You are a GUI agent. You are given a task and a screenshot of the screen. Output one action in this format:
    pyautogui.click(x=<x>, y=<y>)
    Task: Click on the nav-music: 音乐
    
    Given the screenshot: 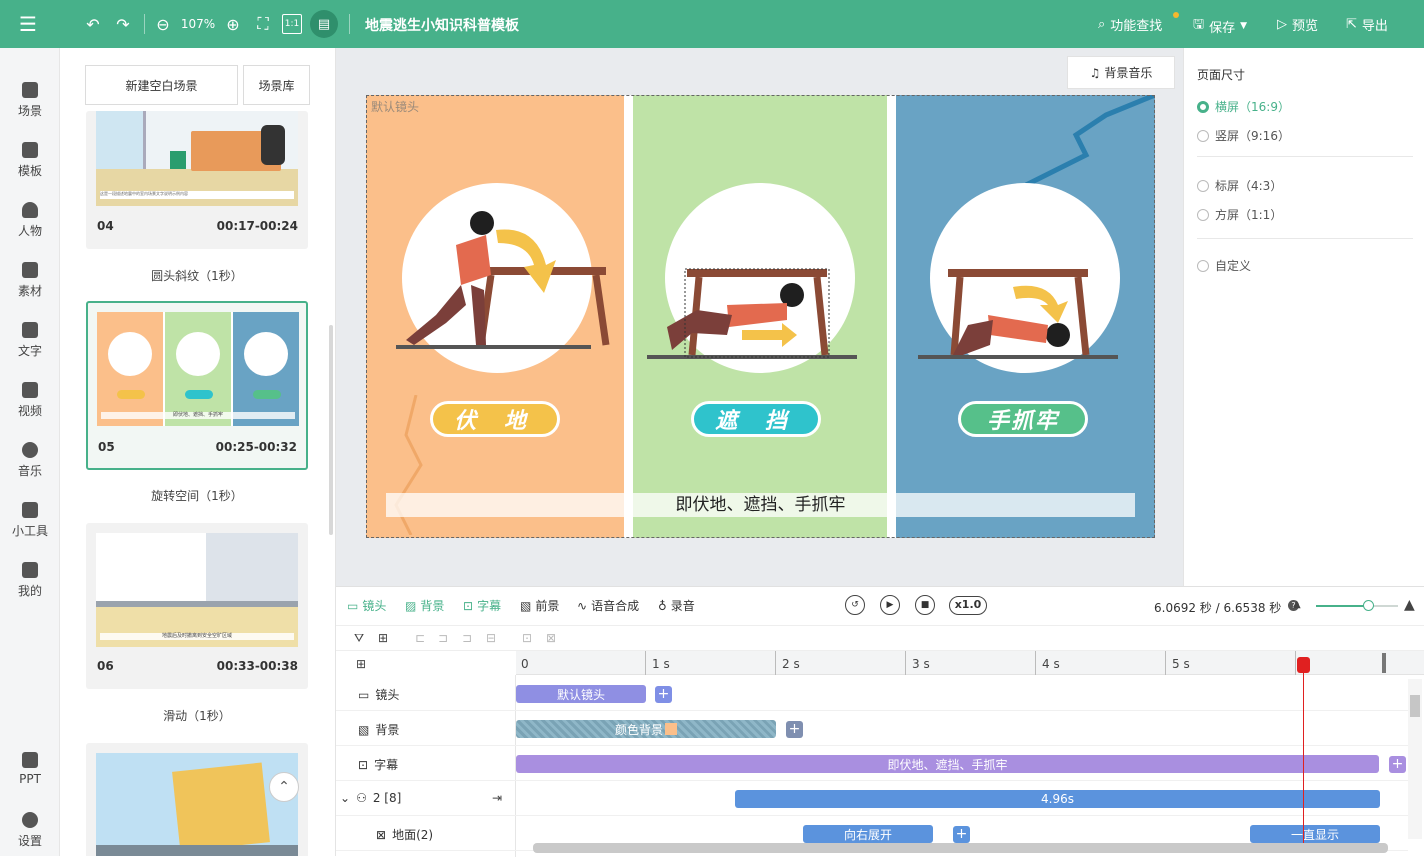 What is the action you would take?
    pyautogui.click(x=30, y=460)
    